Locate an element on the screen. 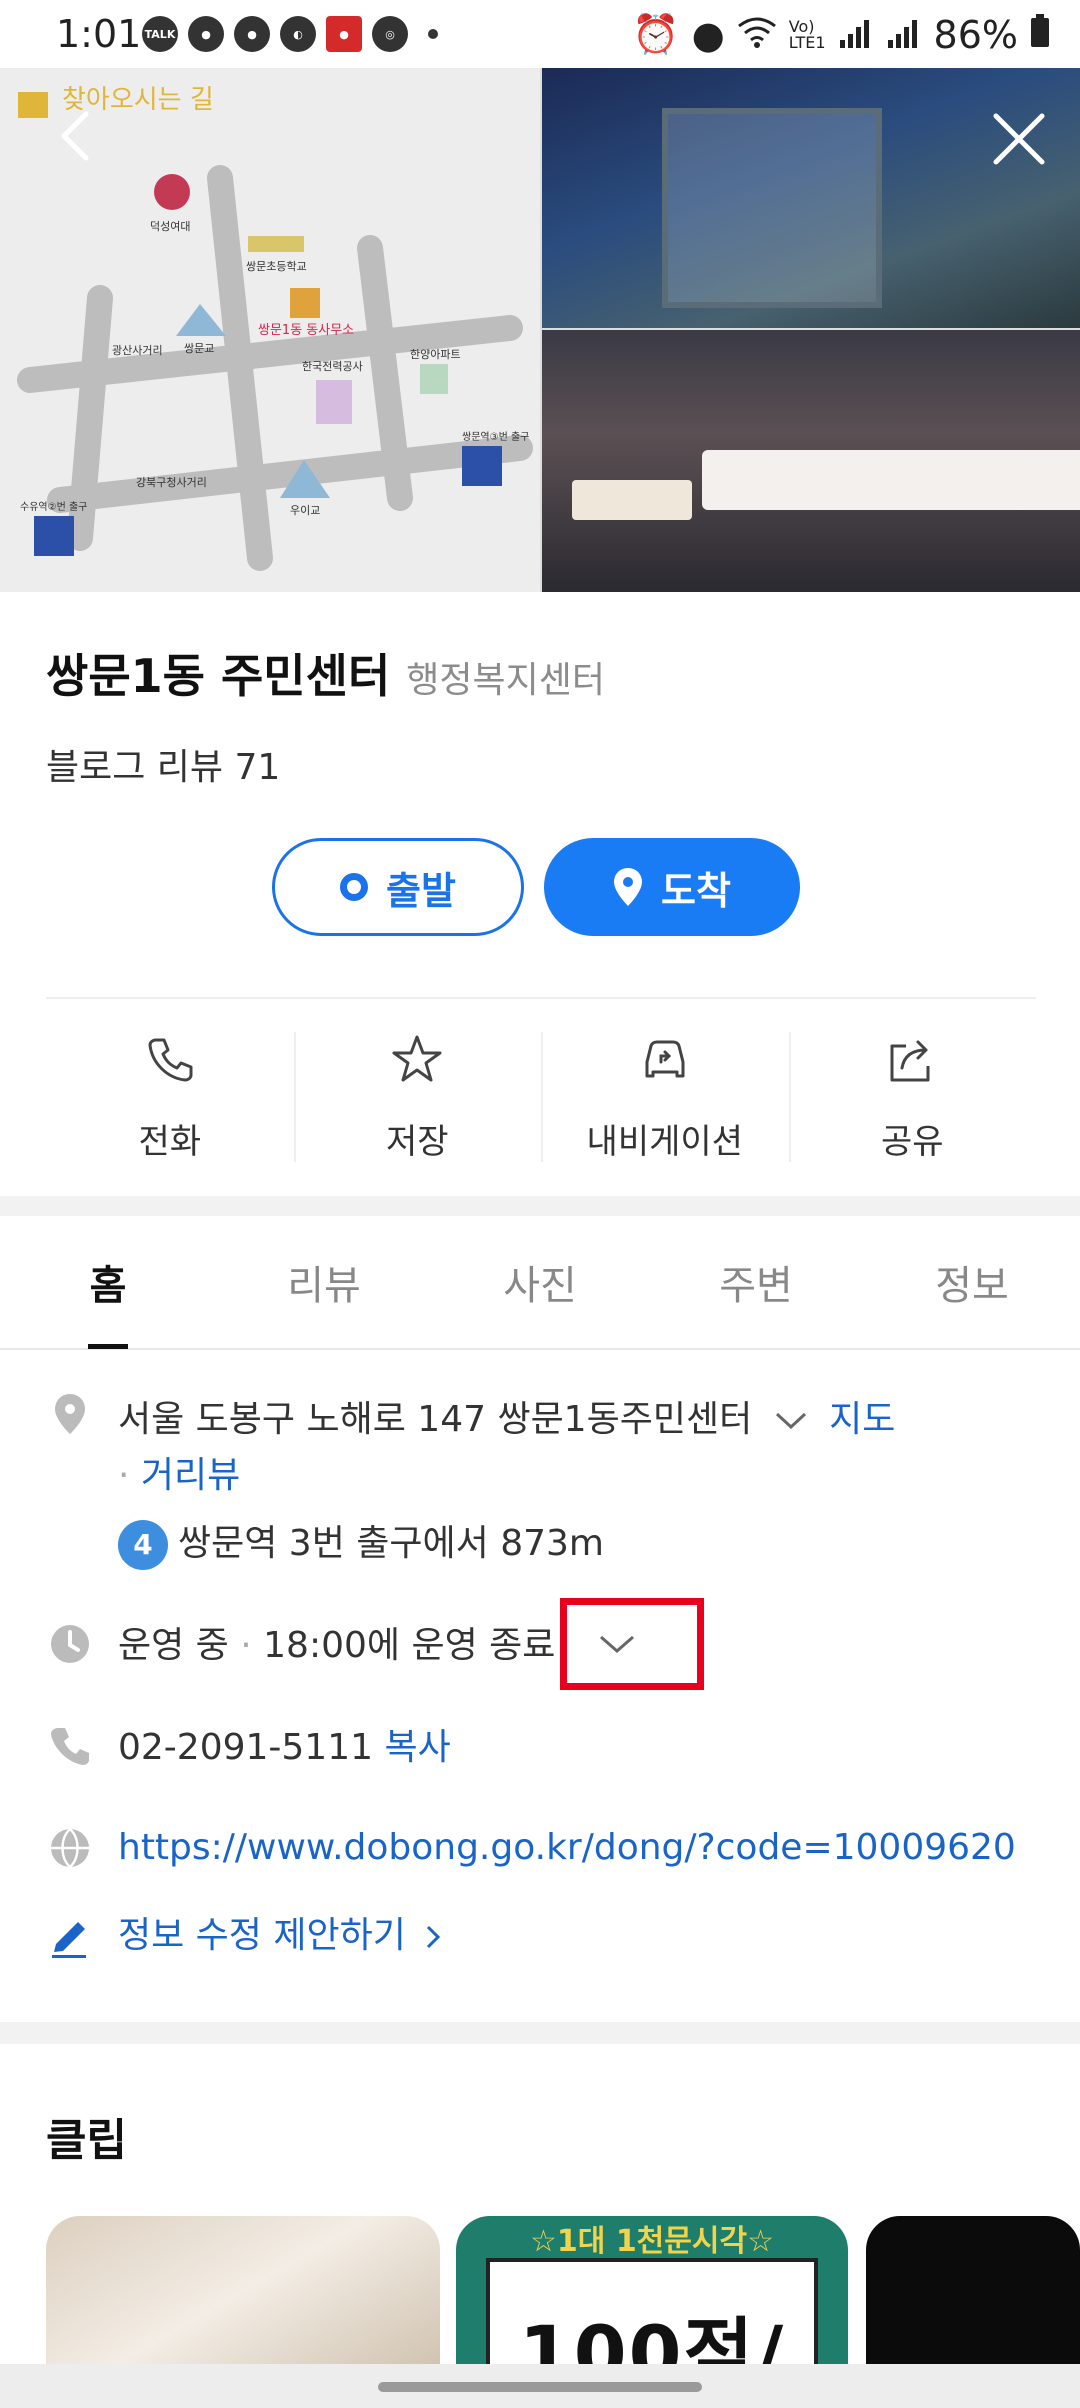 Image resolution: width=1080 pixels, height=2408 pixels. star-icon is located at coordinates (417, 1058).